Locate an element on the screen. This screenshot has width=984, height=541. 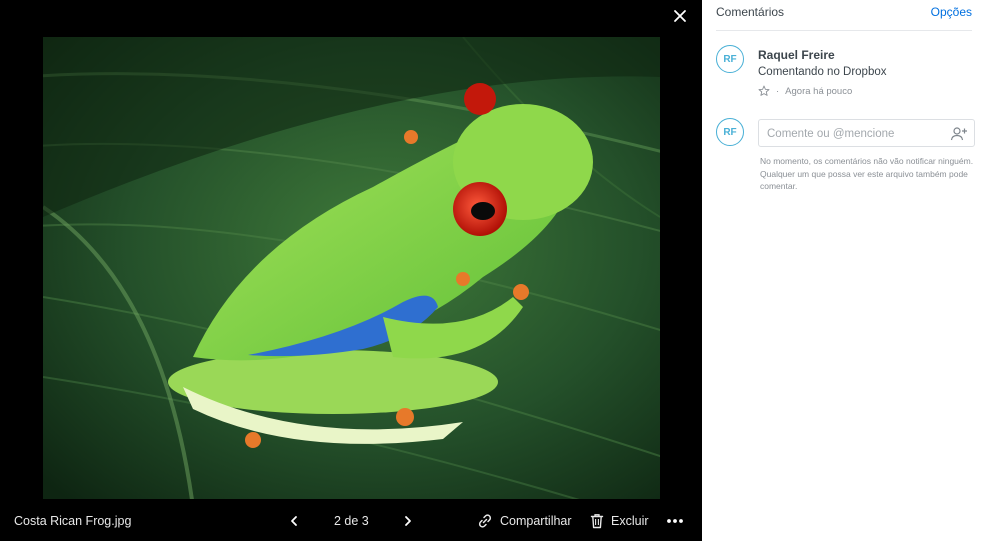
star-icon is located at coordinates (764, 91).